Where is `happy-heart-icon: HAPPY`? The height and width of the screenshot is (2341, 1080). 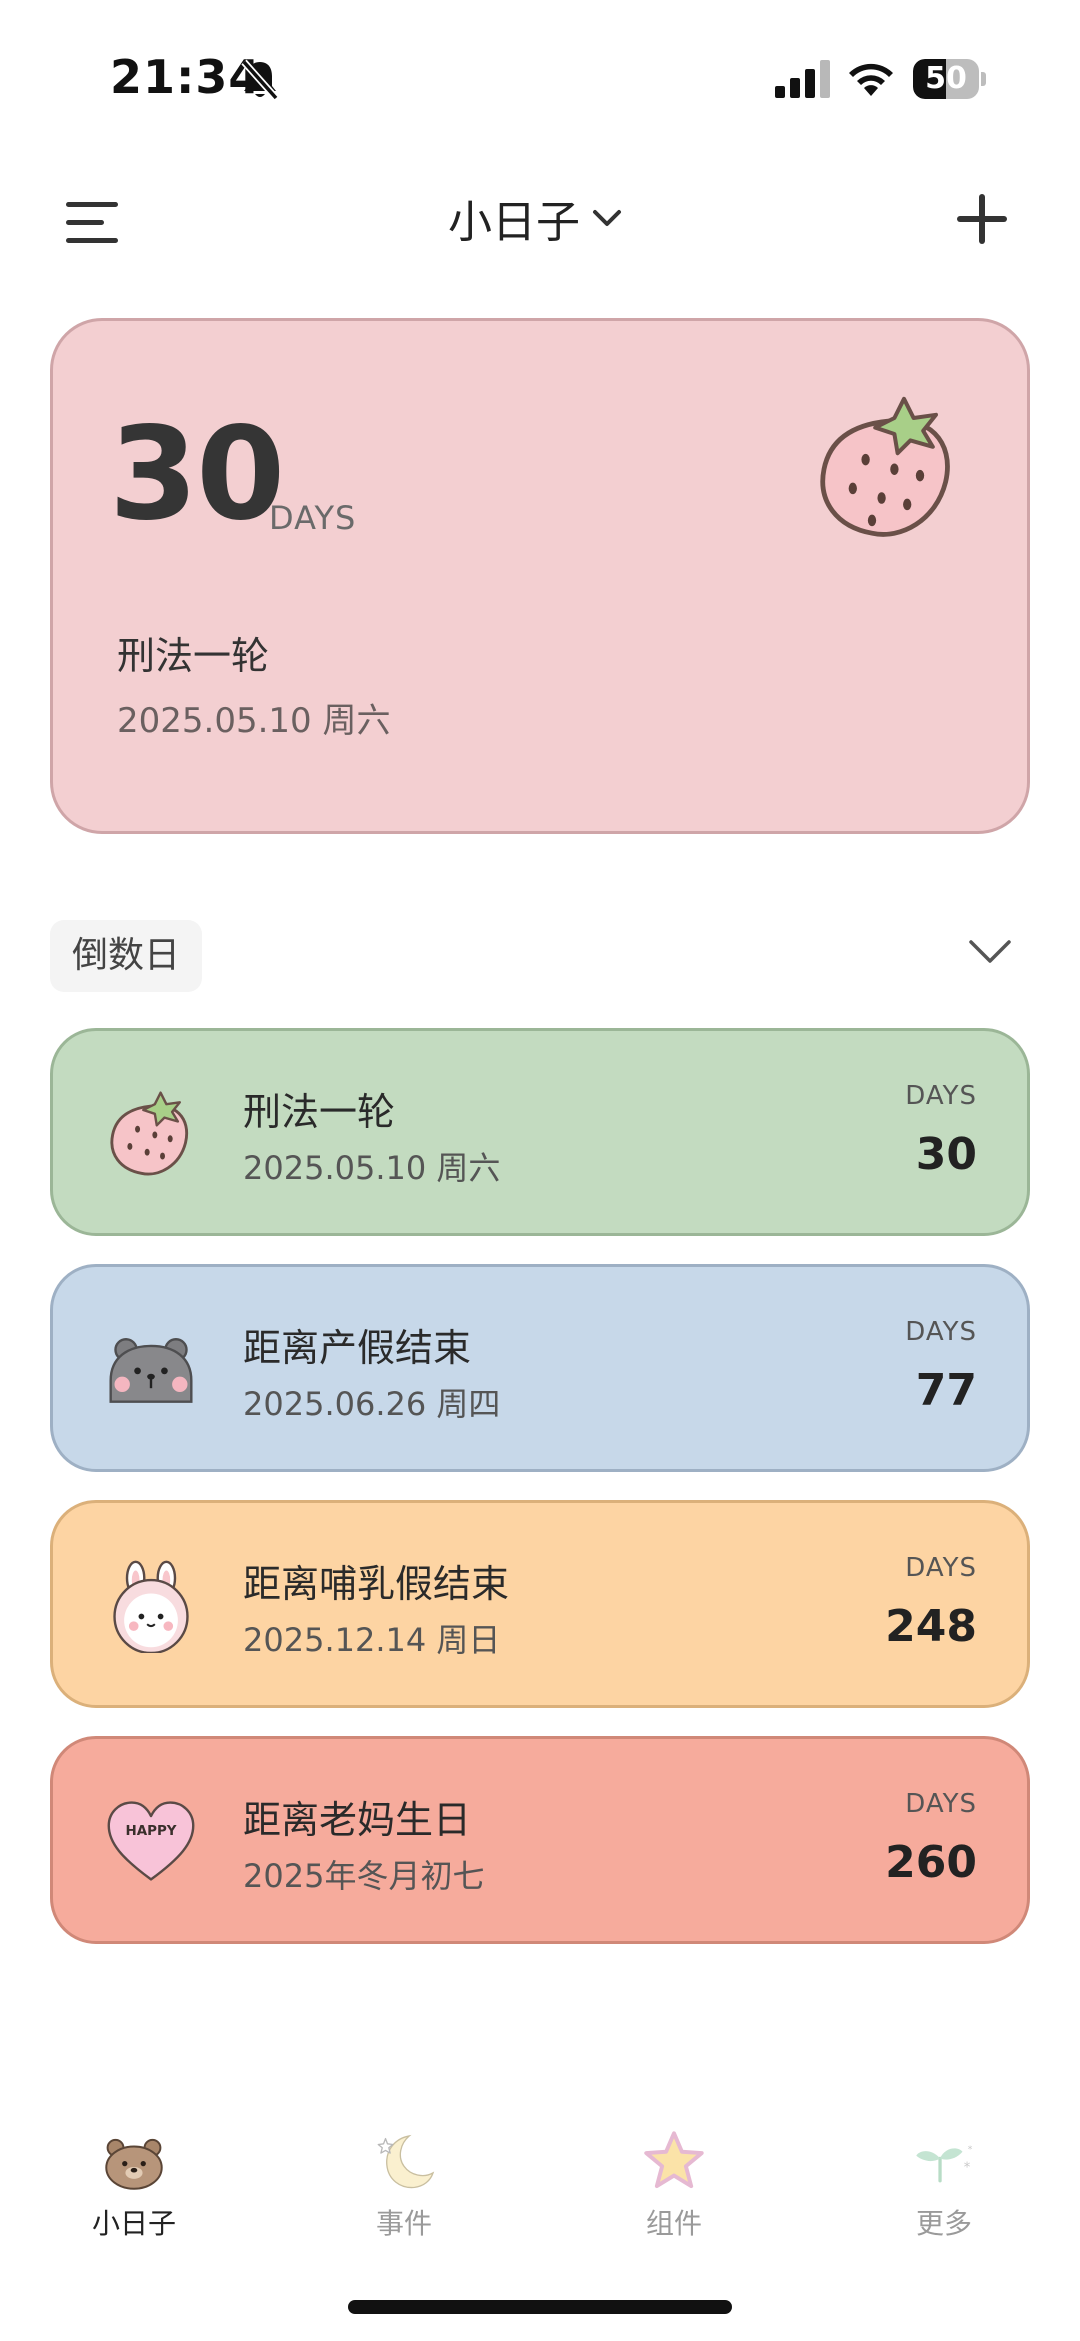 happy-heart-icon: HAPPY is located at coordinates (151, 1841).